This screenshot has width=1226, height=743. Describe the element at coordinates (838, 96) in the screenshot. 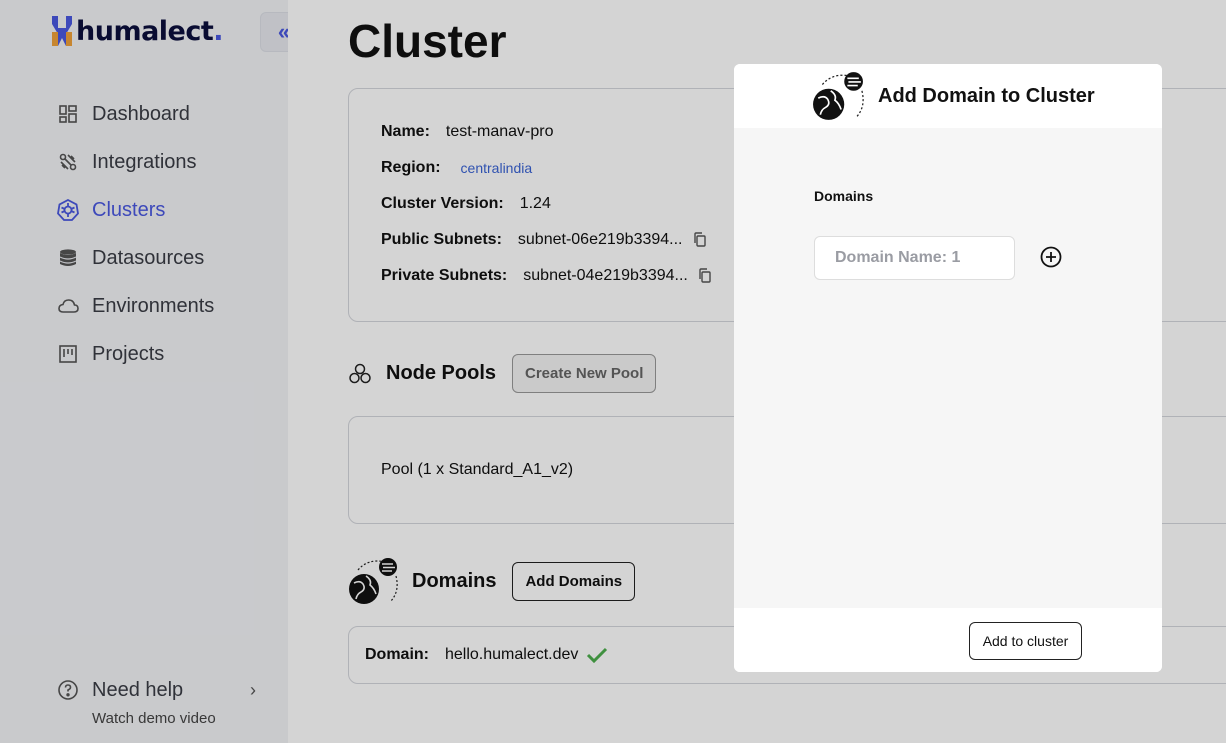

I see `globe-icon` at that location.